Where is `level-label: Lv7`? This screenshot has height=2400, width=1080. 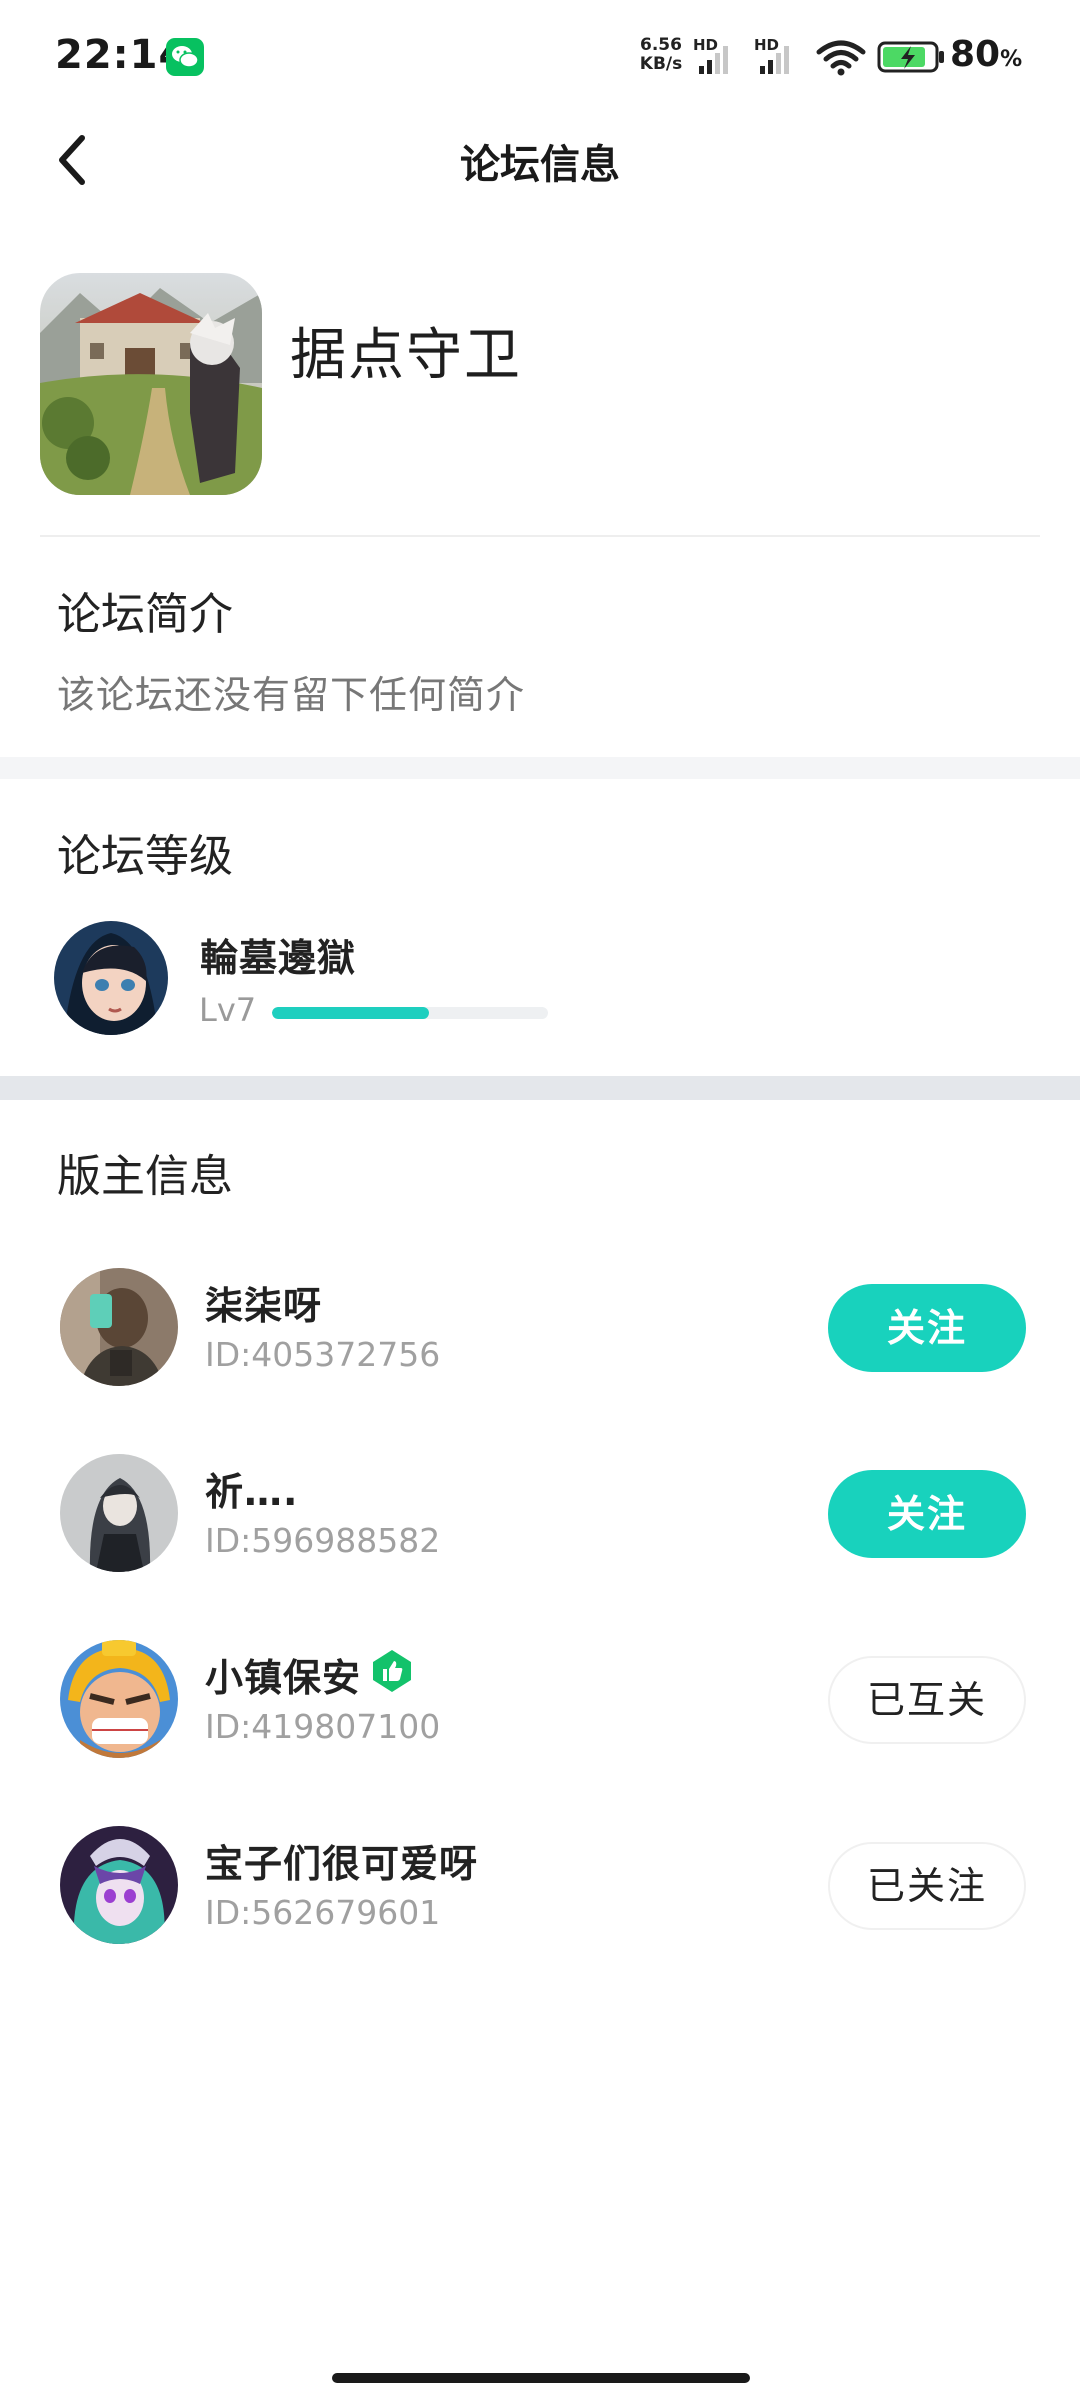 level-label: Lv7 is located at coordinates (228, 1010).